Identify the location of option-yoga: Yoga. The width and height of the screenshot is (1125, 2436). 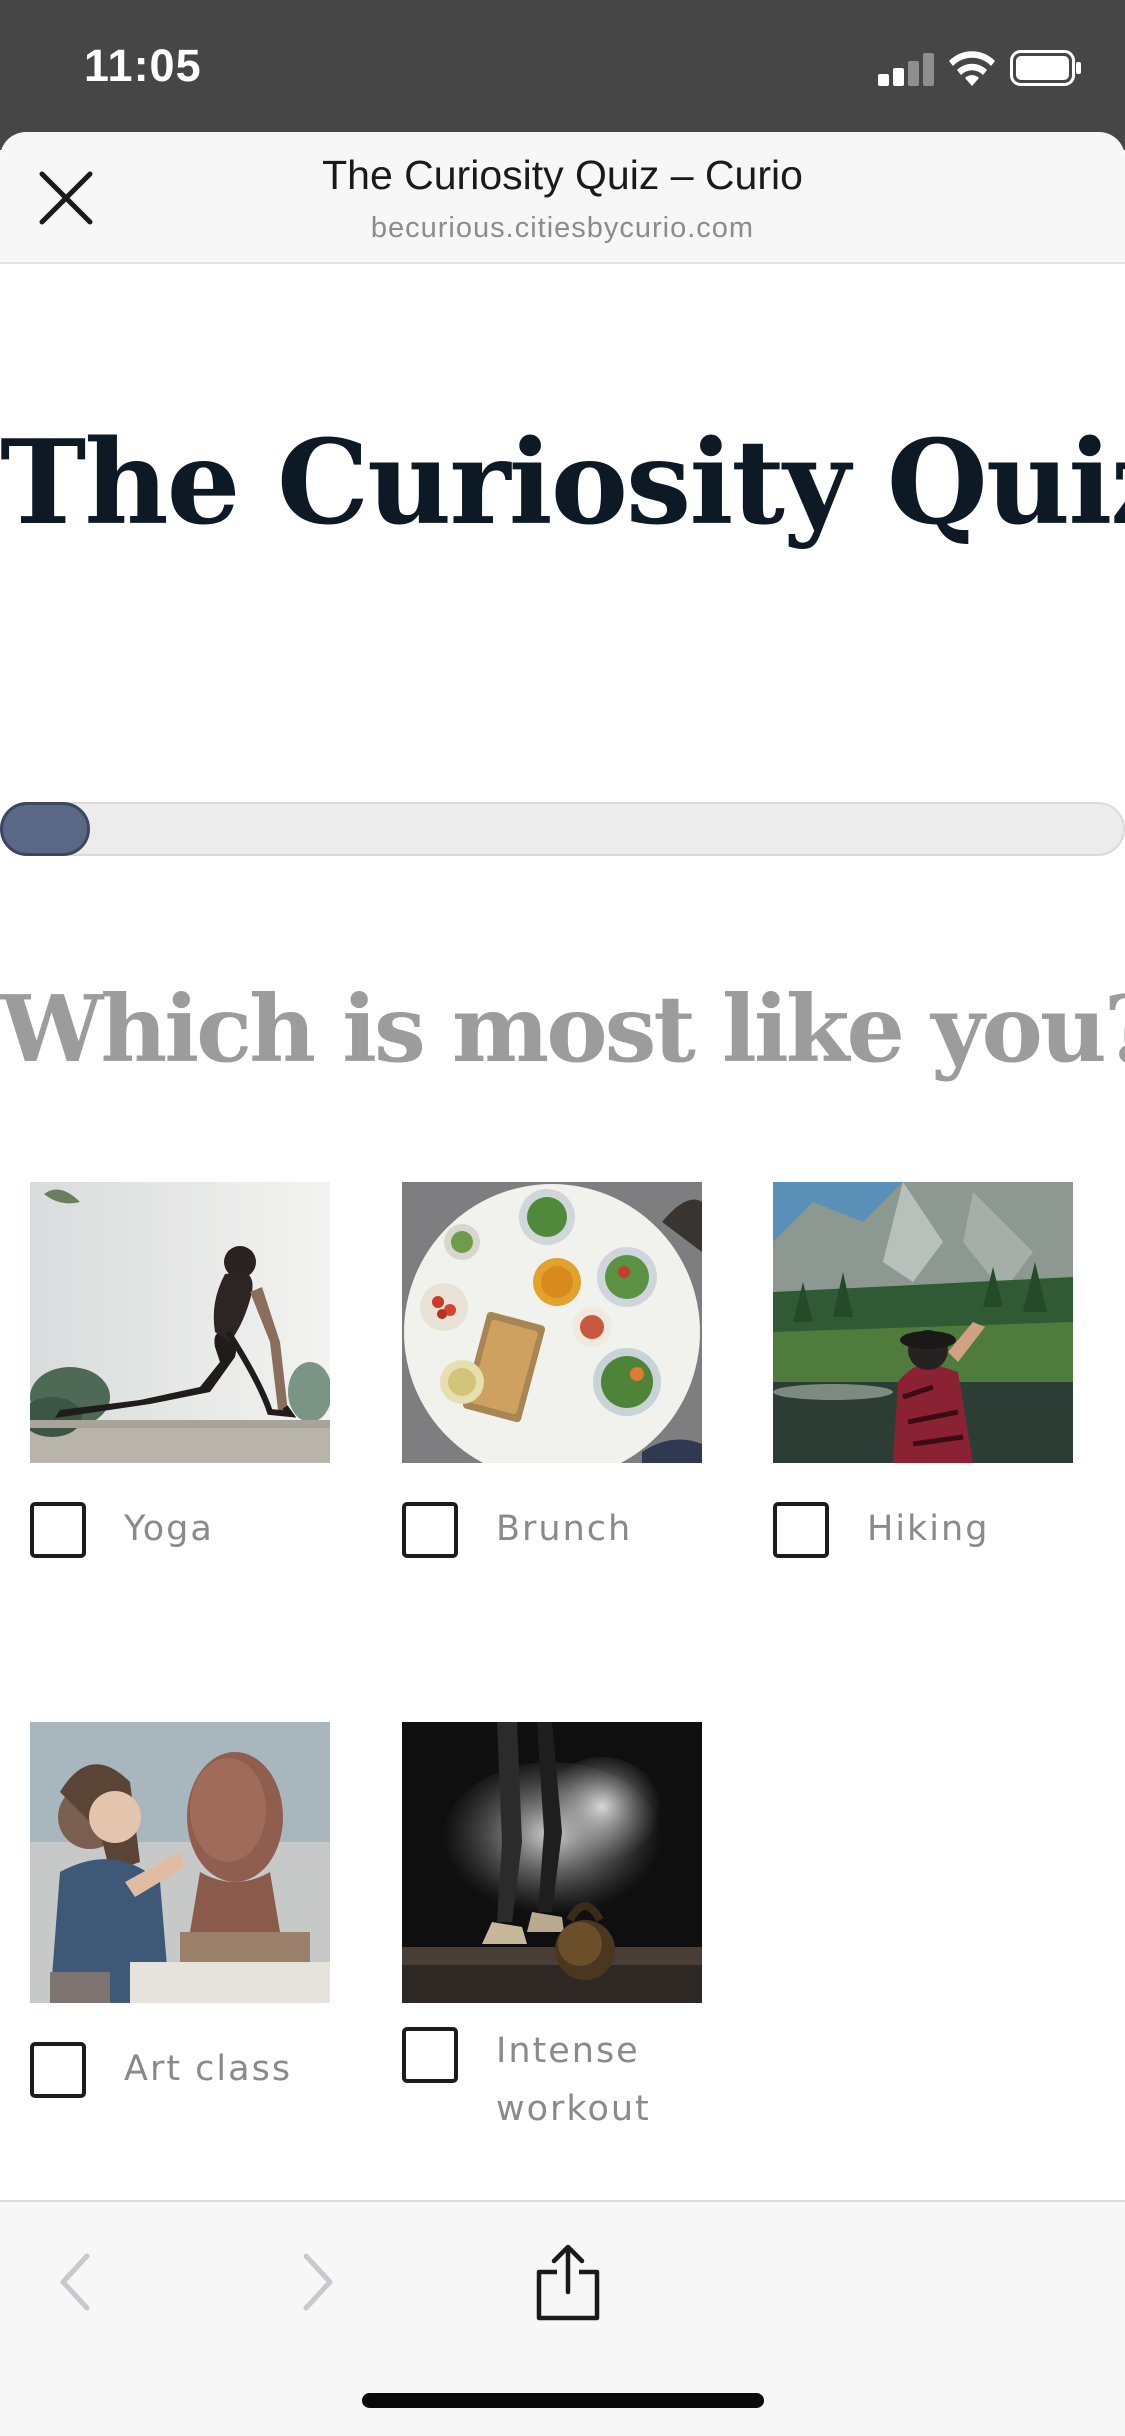
(180, 1372).